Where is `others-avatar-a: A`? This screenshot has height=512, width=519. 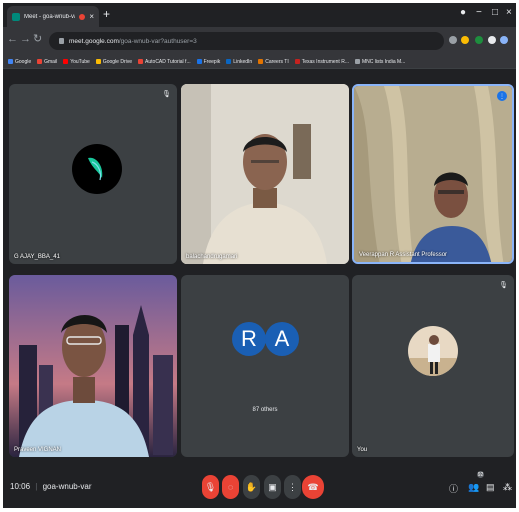
others-avatar-a: A is located at coordinates (282, 339).